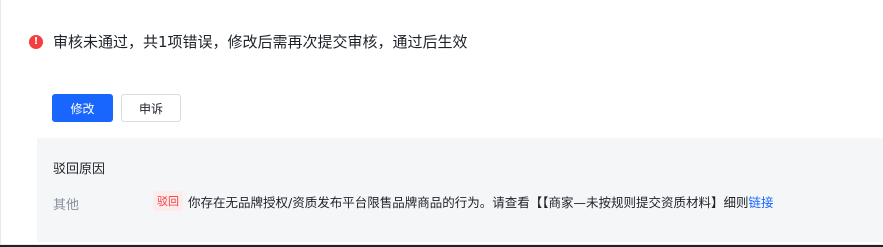 This screenshot has height=247, width=883. I want to click on audit-alert: ! 审核未通过，共1项错误，修改后需再次提交审核，通过后生效, so click(248, 41).